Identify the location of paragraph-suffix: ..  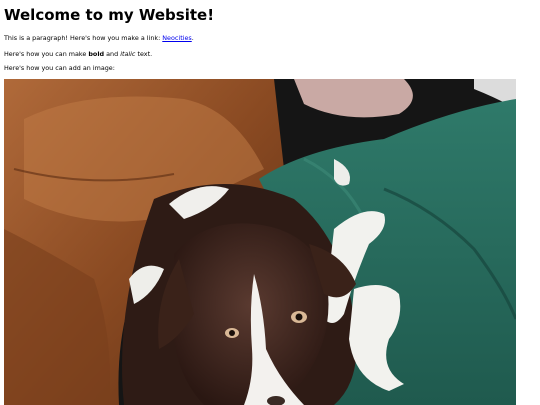
(192, 38).